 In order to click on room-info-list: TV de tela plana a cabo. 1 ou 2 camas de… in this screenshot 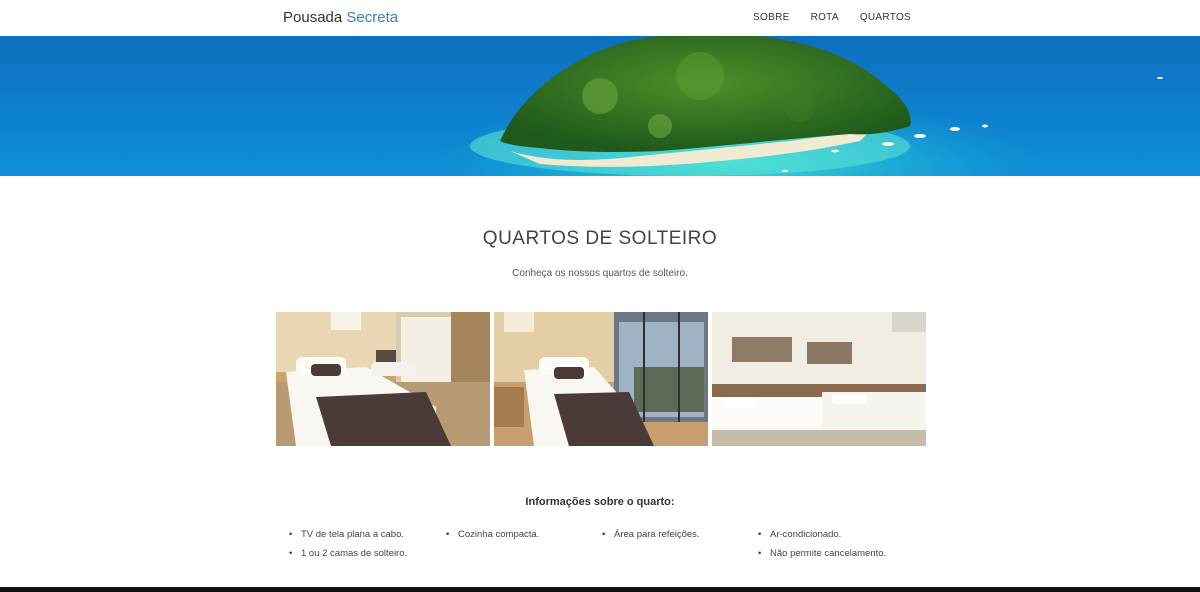, I will do `click(609, 549)`.